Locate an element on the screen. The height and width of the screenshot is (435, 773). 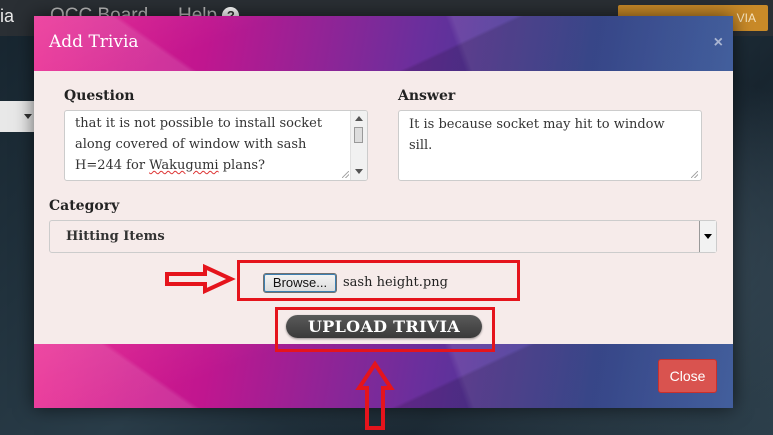
question-label: Question is located at coordinates (99, 96).